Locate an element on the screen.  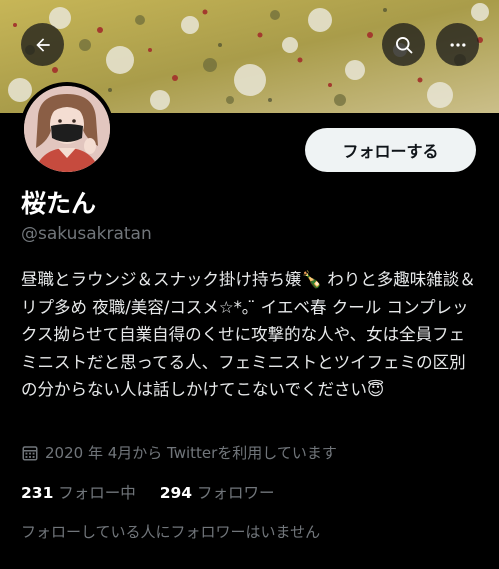
following-label: フォロー中 is located at coordinates (97, 493).